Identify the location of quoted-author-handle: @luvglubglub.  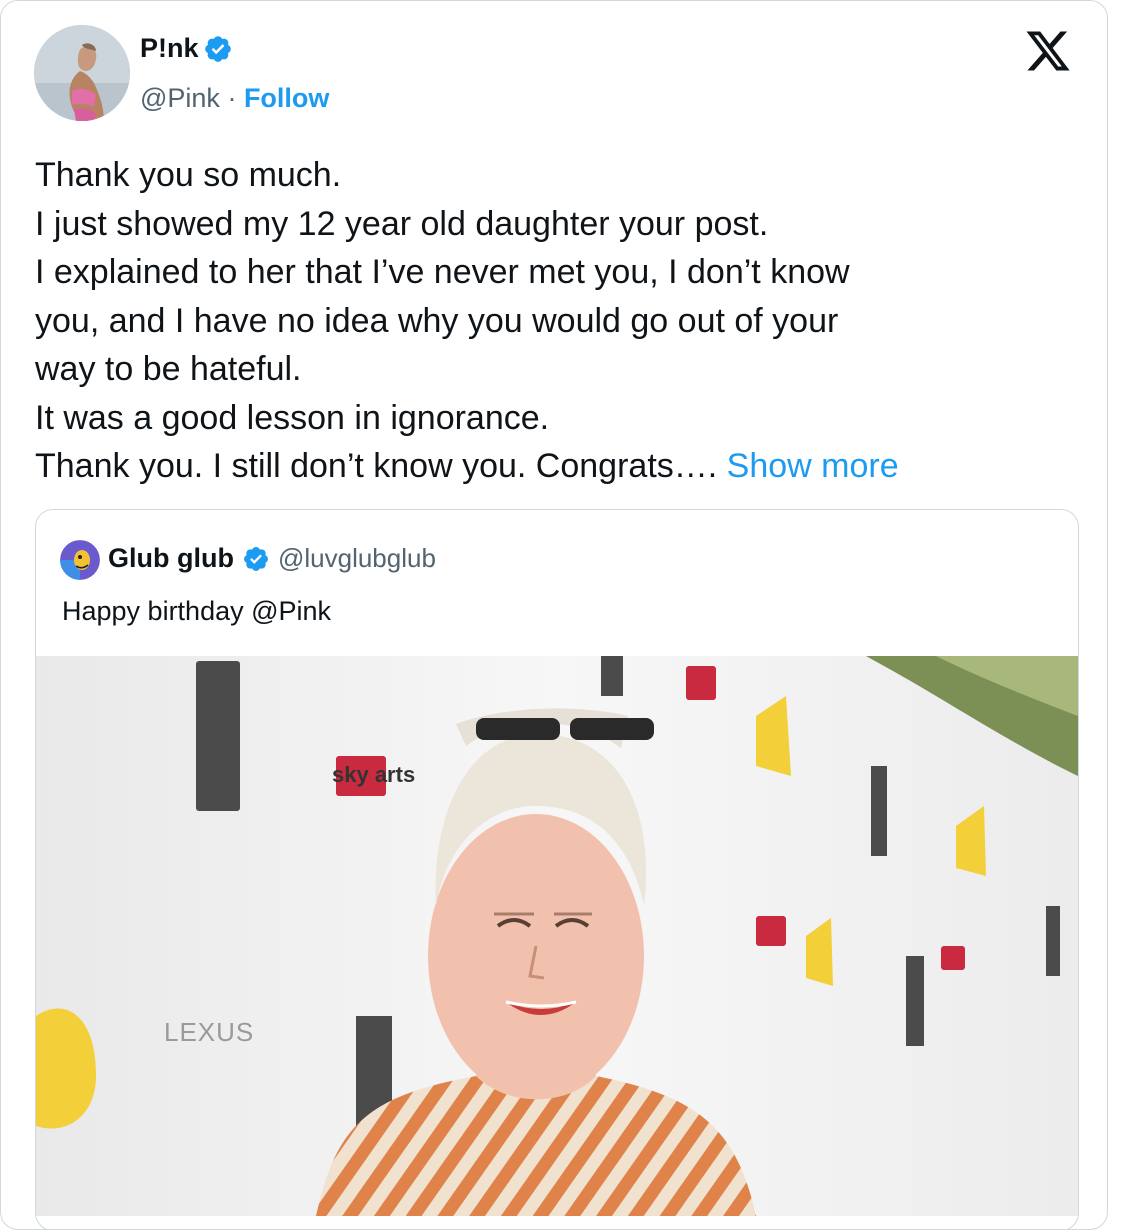
(357, 558).